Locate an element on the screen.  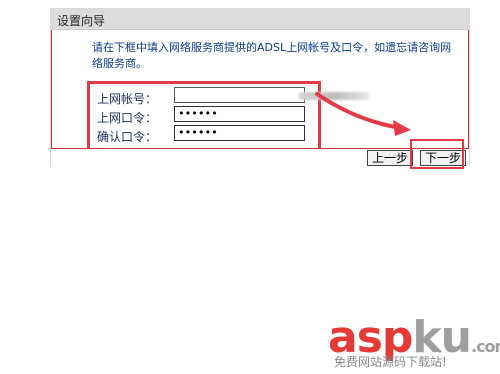
confirm-password-input: •••••• is located at coordinates (239, 133).